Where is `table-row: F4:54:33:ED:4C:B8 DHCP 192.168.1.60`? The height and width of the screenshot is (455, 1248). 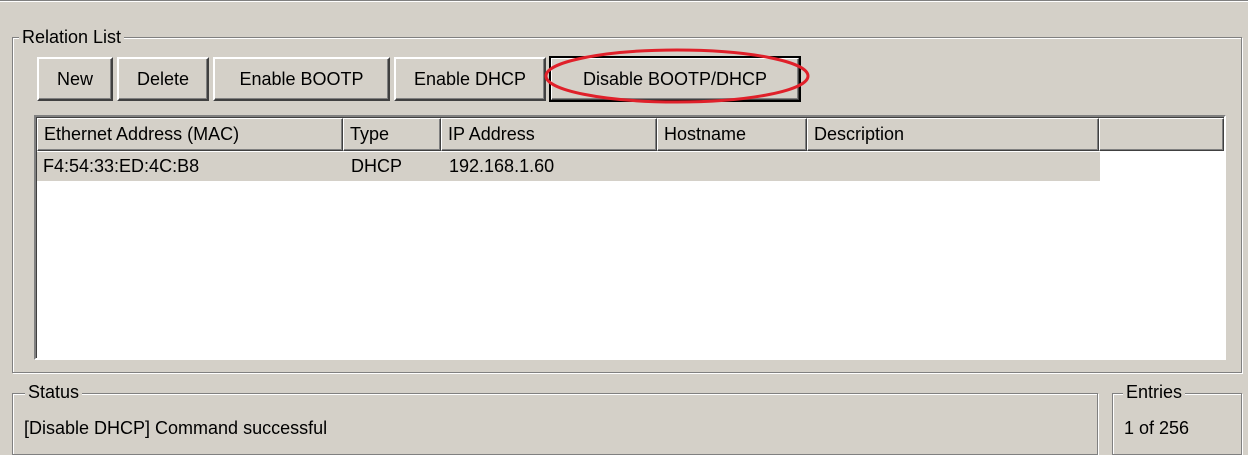
table-row: F4:54:33:ED:4C:B8 DHCP 192.168.1.60 is located at coordinates (568, 166).